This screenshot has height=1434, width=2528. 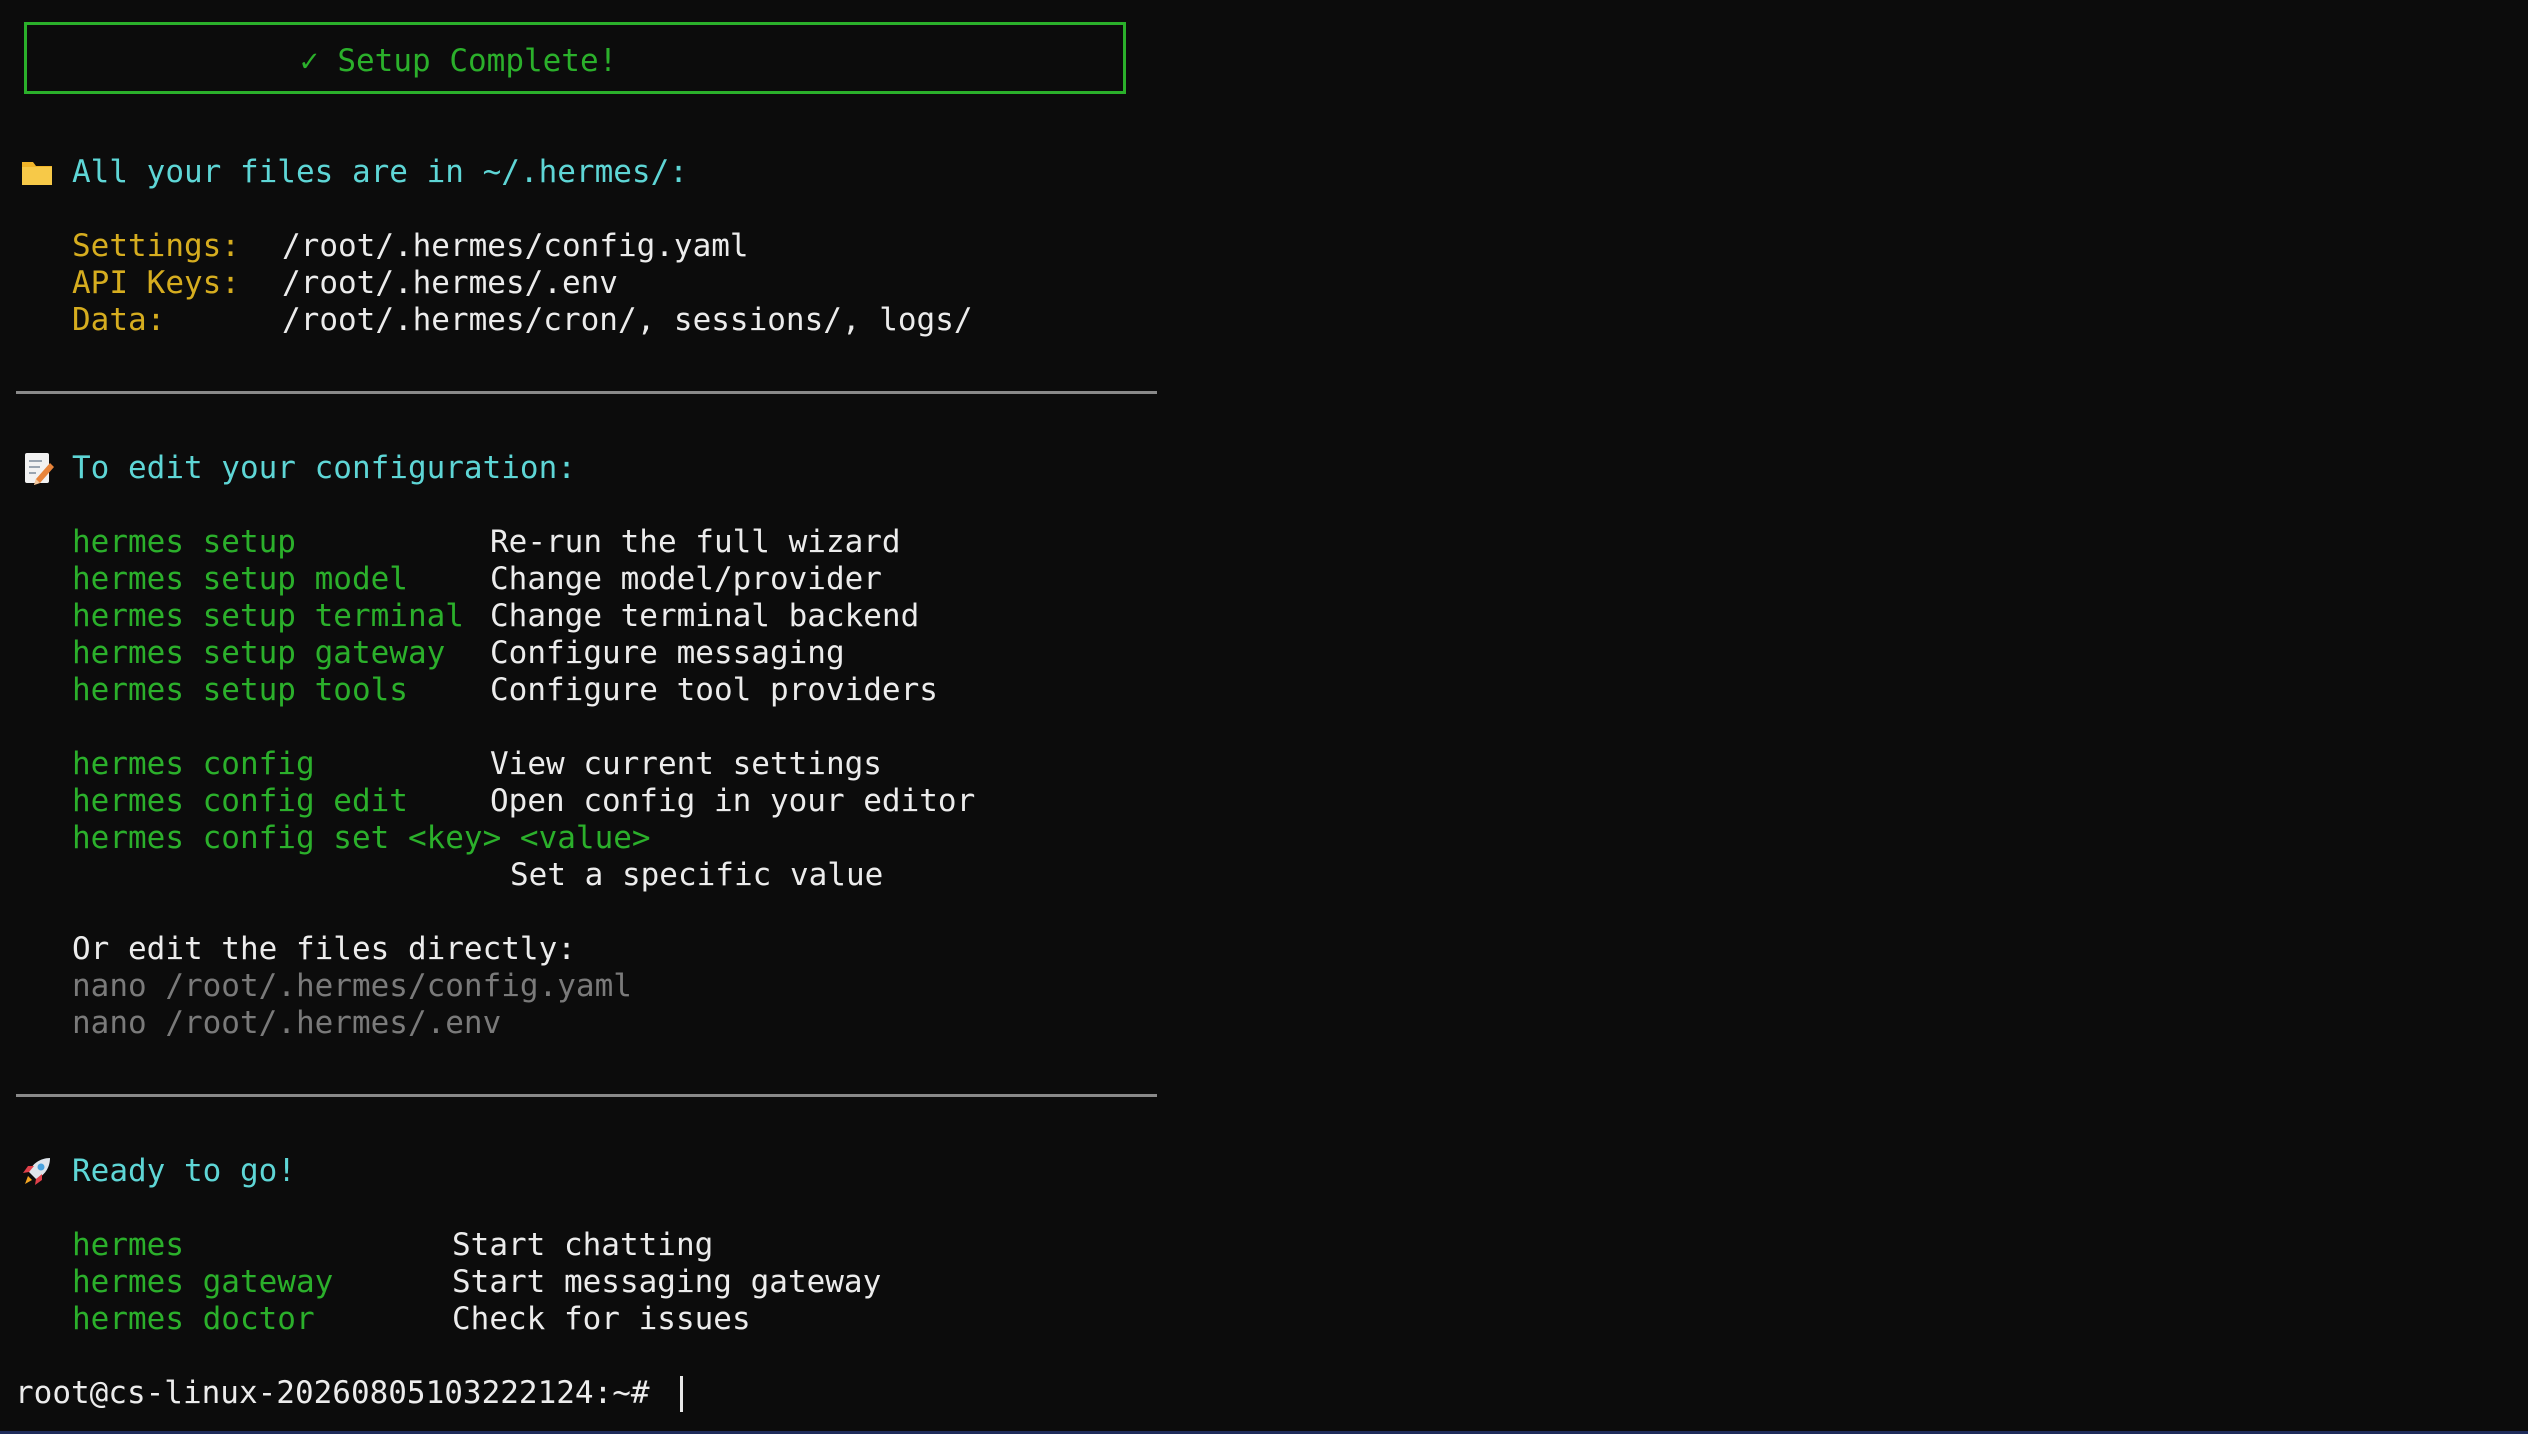 I want to click on data-path: /root/.hermes/cron/, sessions/, logs/, so click(x=627, y=320).